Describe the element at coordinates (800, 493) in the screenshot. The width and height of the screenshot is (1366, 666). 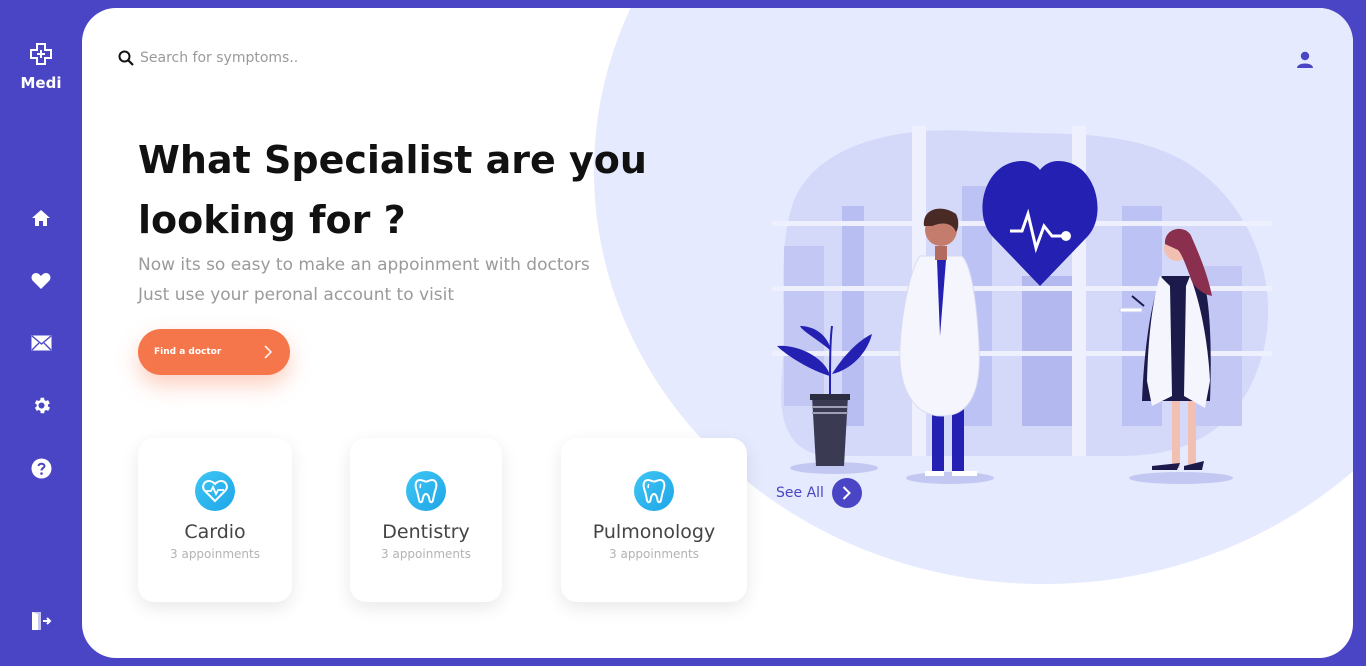
I see `see-all-label: See All` at that location.